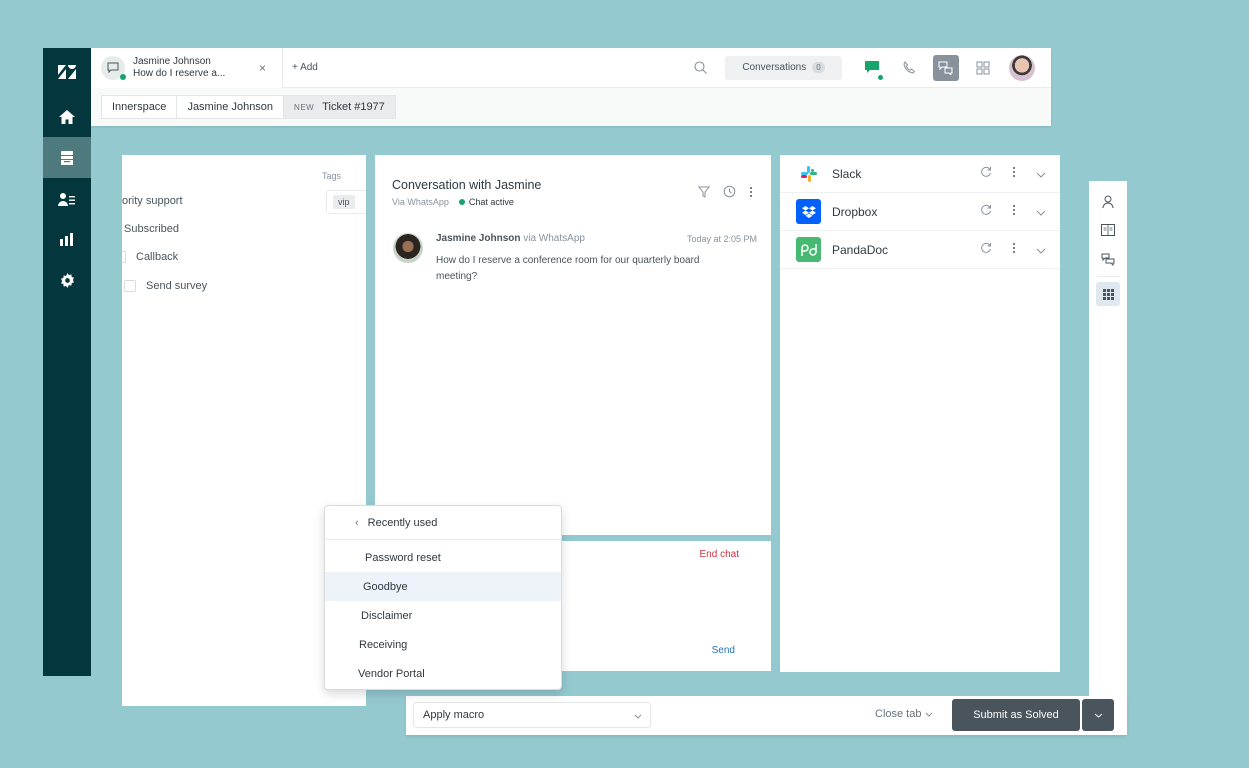  What do you see at coordinates (357, 522) in the screenshot?
I see `chevron-left-icon: ‹` at bounding box center [357, 522].